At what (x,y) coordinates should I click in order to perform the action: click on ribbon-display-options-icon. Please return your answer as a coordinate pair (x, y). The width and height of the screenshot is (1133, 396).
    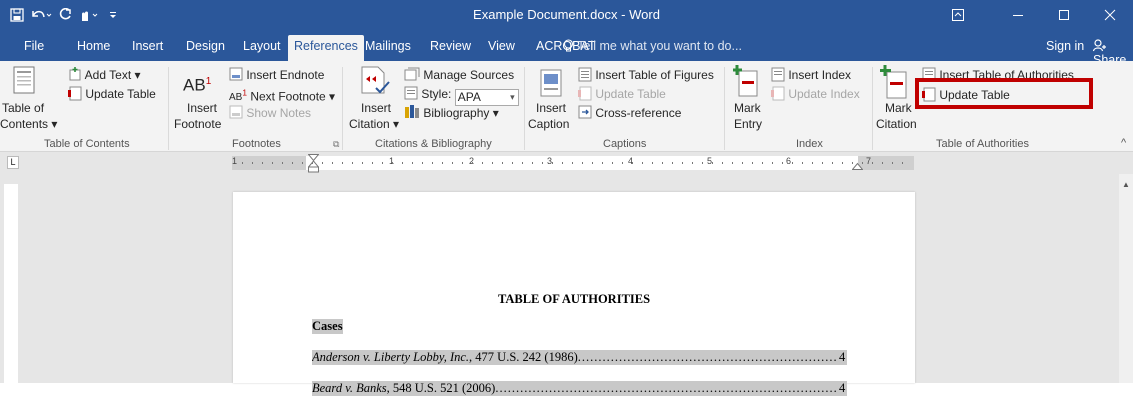
    Looking at the image, I should click on (958, 15).